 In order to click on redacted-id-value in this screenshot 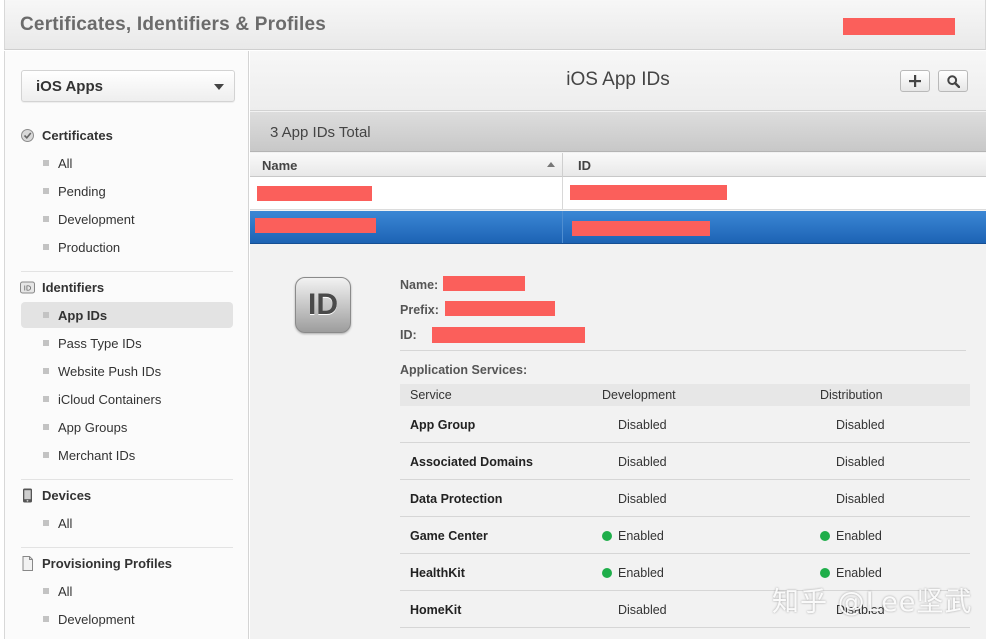, I will do `click(508, 335)`.